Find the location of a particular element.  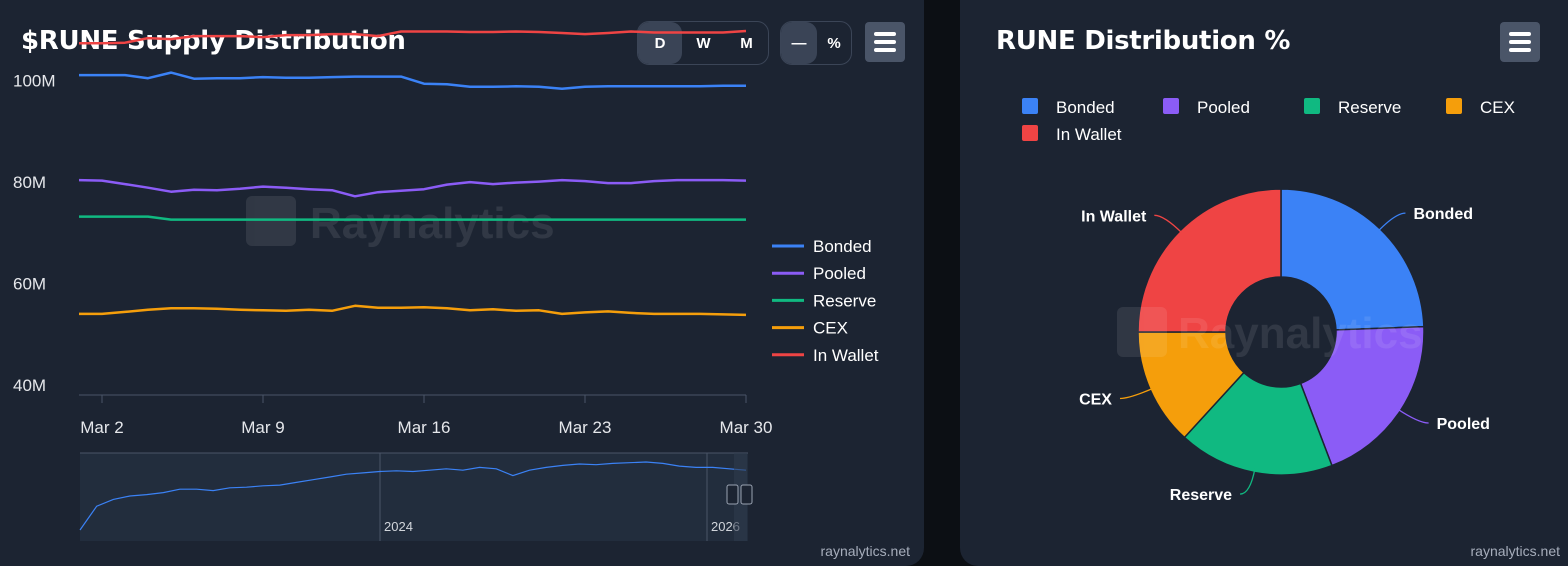

data-label-text: Reserve is located at coordinates (1201, 495).